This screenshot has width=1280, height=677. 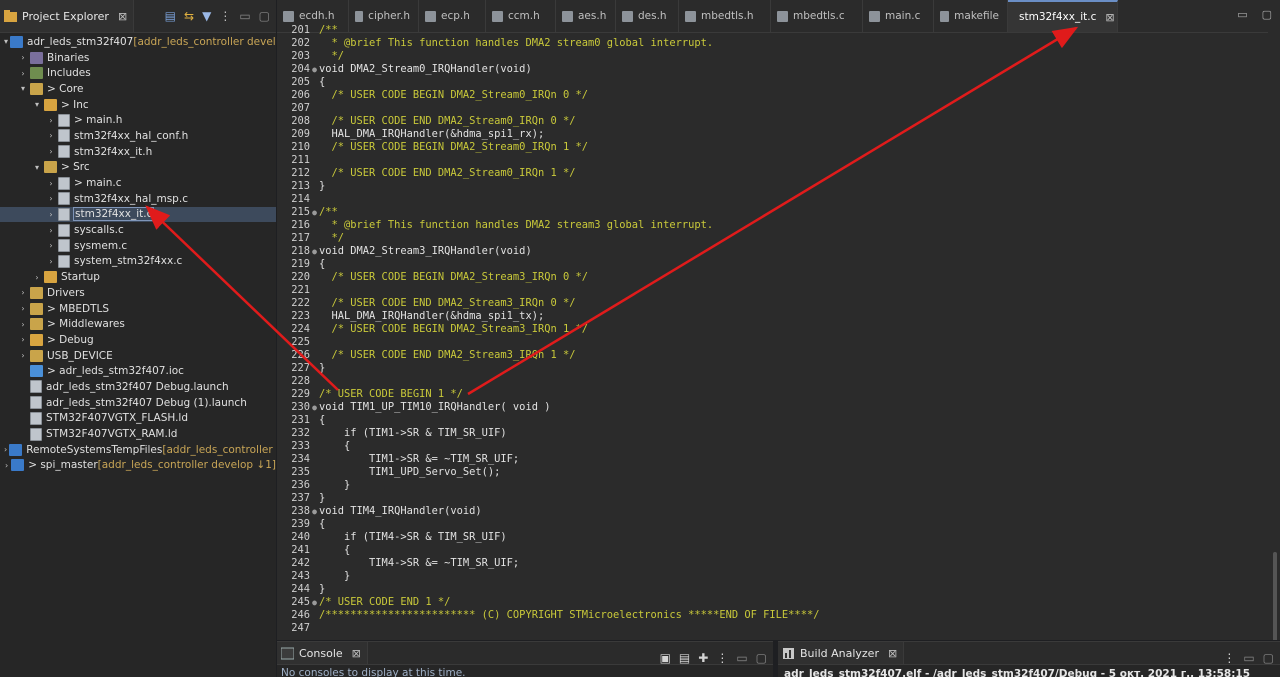 What do you see at coordinates (131, 198) in the screenshot?
I see `tree-item-label: stm32f4xx_hal_msp.c` at bounding box center [131, 198].